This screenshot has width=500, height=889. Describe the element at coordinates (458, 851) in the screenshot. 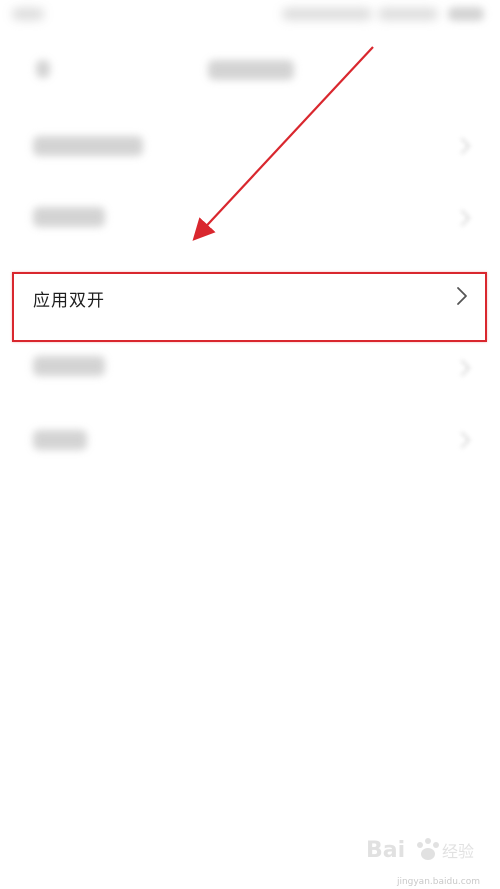

I see `watermark-brand-suffix: 经验` at that location.